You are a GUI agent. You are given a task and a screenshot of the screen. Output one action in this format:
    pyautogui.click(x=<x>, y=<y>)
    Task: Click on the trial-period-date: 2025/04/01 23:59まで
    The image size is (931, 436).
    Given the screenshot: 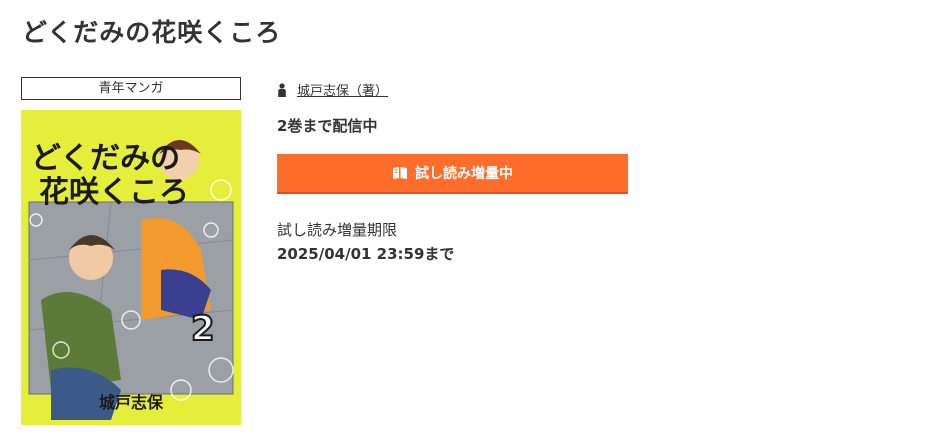 What is the action you would take?
    pyautogui.click(x=366, y=254)
    